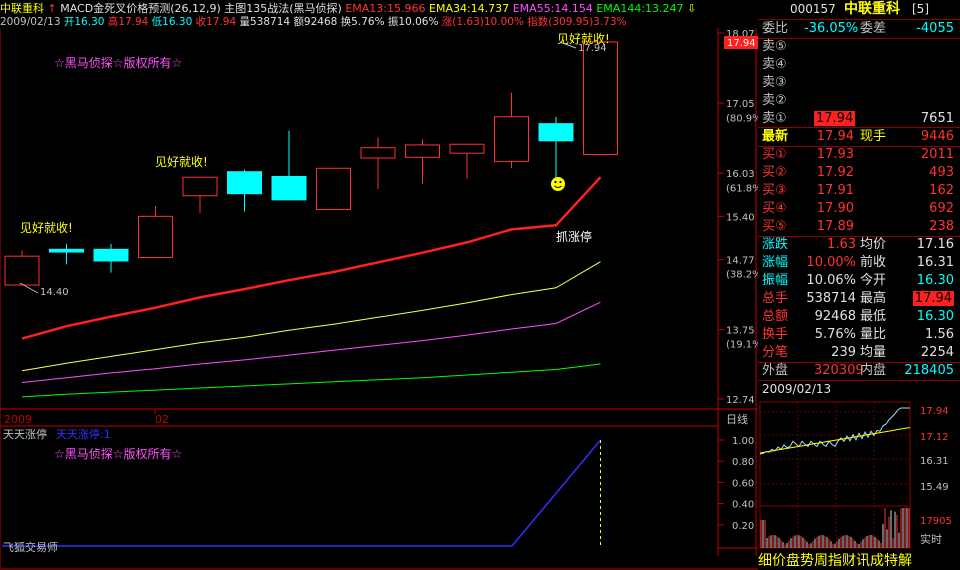  I want to click on stats-low: 低16.30, so click(172, 22).